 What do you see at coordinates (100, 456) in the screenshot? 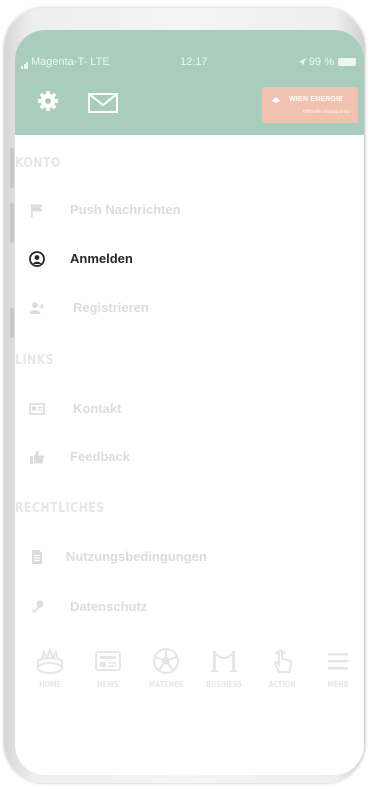
I see `menu-item-label: Feedback` at bounding box center [100, 456].